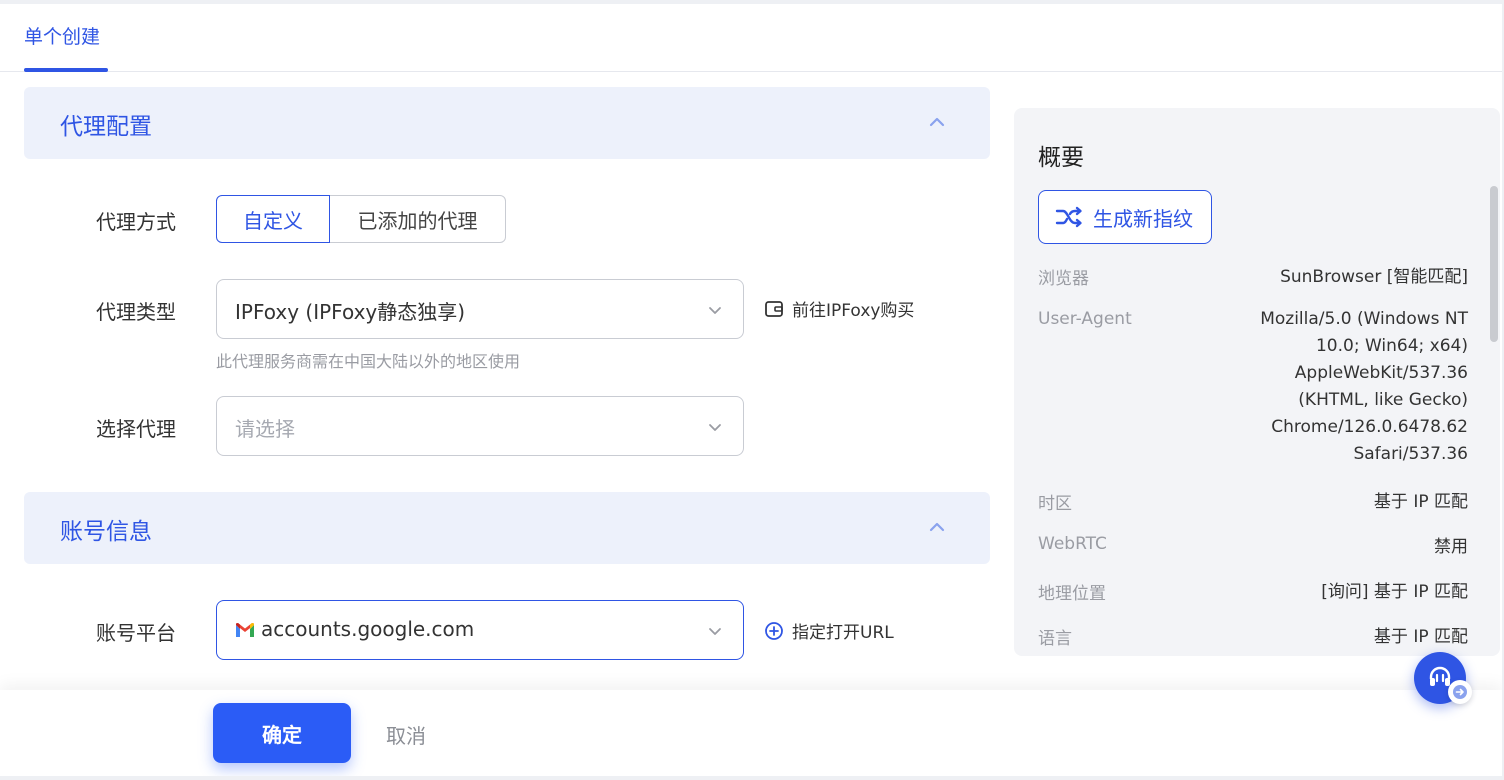  Describe the element at coordinates (1143, 218) in the screenshot. I see `generate-fingerprint-label: 生成新指纹` at that location.